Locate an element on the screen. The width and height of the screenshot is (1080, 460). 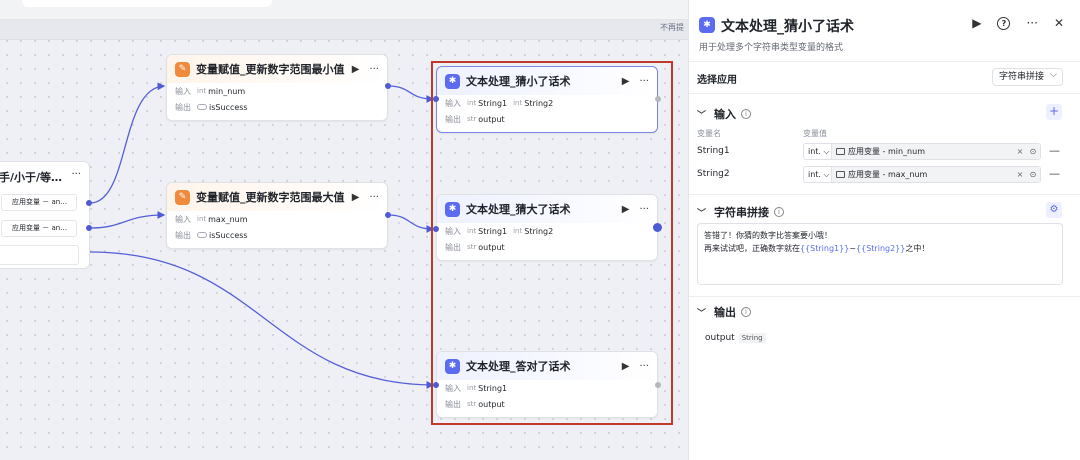
gear-icon: ⚙ is located at coordinates (1054, 210).